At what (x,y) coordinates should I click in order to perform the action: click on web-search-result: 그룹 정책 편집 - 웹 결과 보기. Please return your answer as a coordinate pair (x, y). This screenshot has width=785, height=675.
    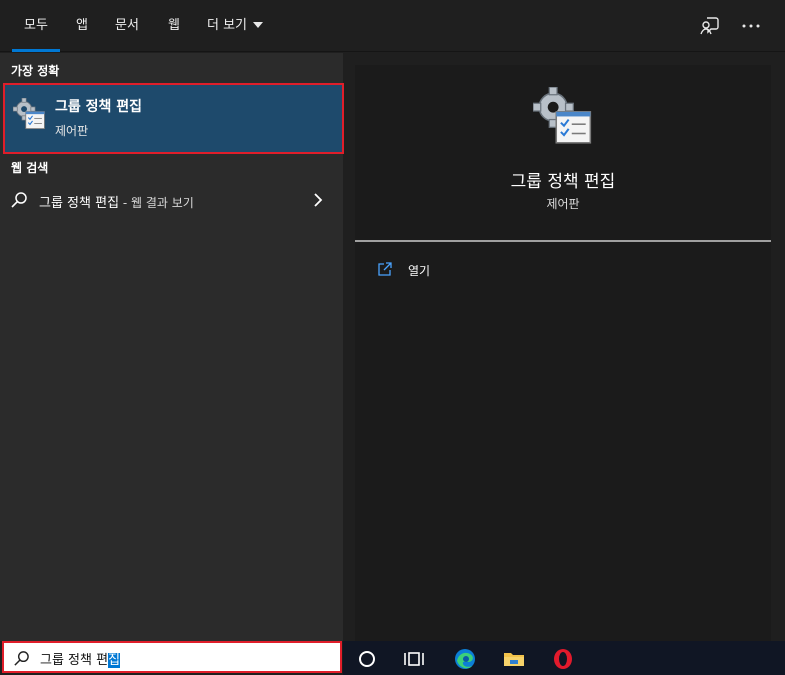
    Looking at the image, I should click on (171, 200).